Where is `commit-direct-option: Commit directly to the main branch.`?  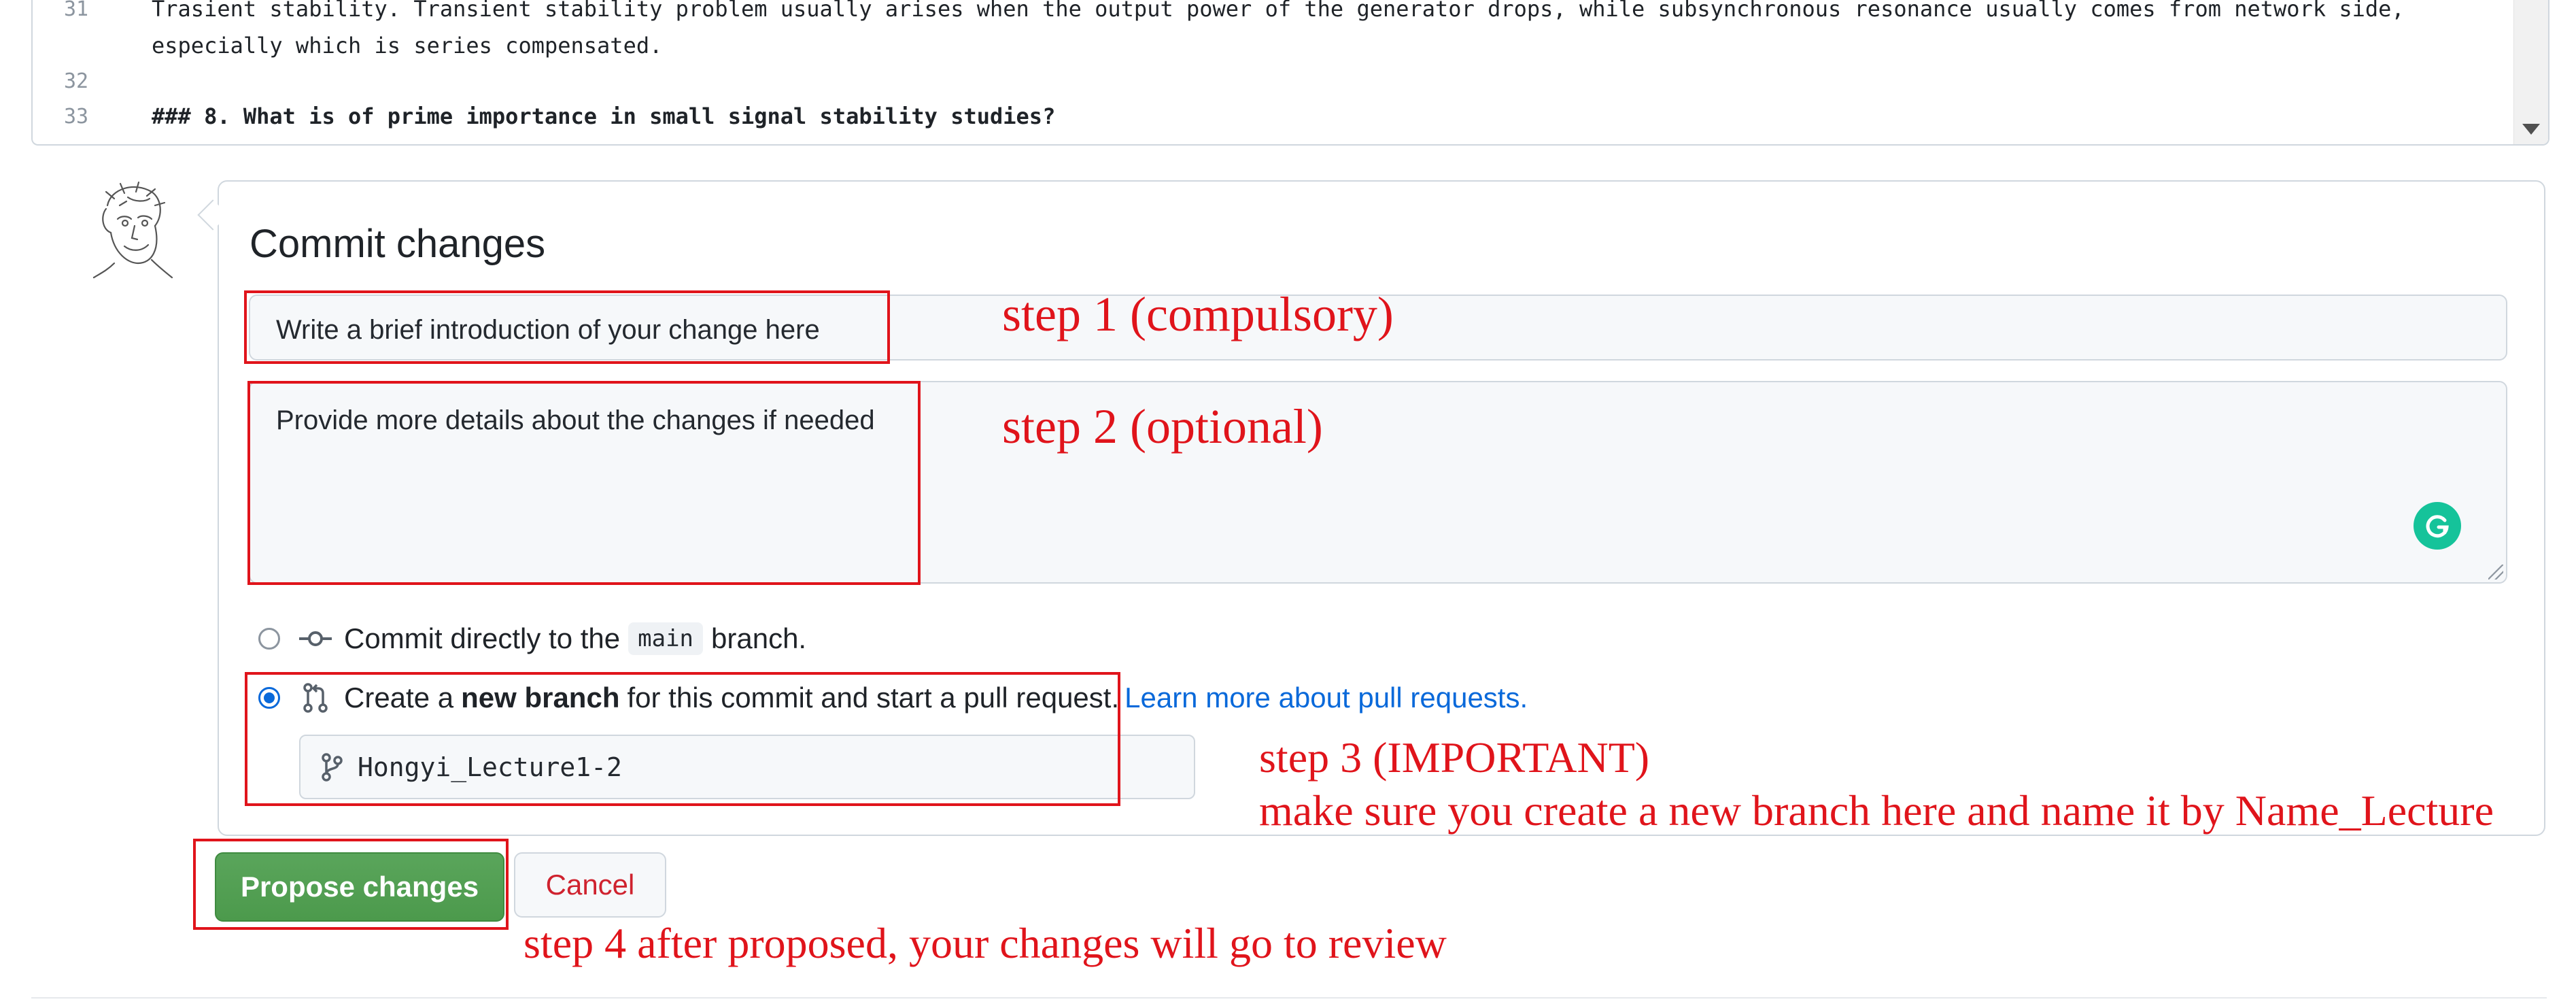 commit-direct-option: Commit directly to the main branch. is located at coordinates (532, 638).